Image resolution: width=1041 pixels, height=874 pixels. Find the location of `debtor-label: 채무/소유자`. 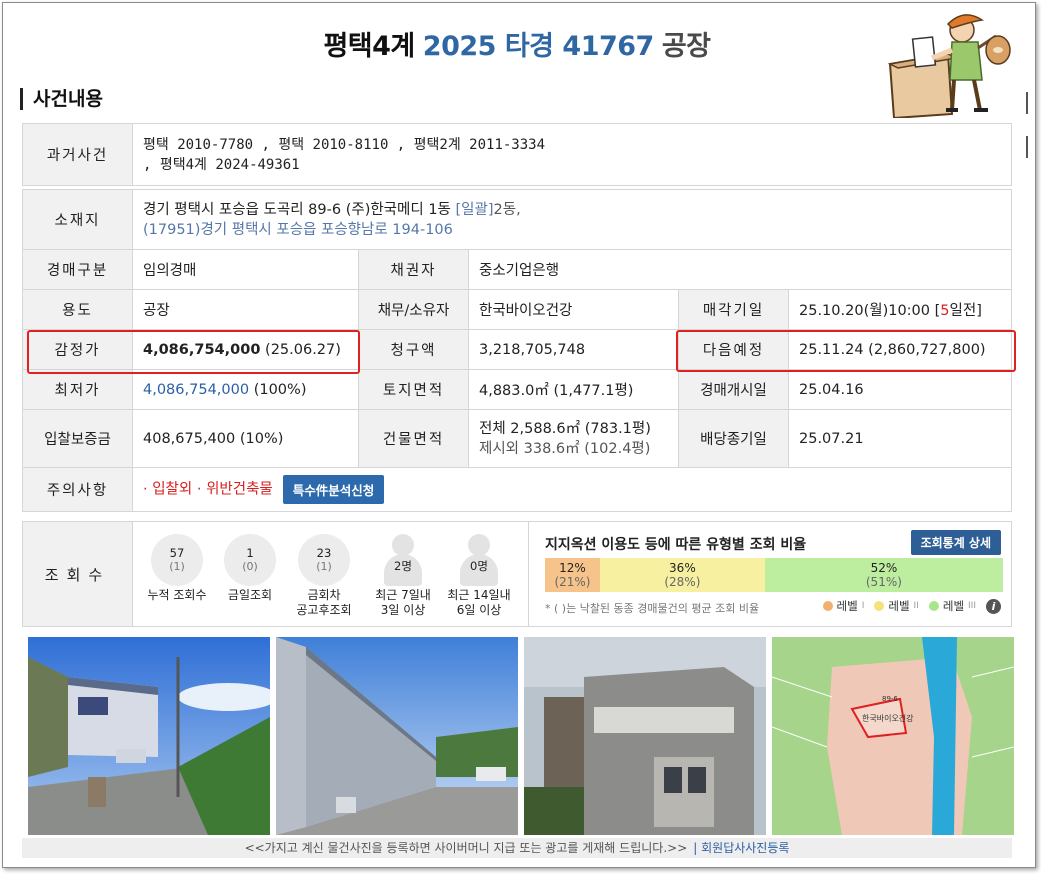

debtor-label: 채무/소유자 is located at coordinates (413, 309).